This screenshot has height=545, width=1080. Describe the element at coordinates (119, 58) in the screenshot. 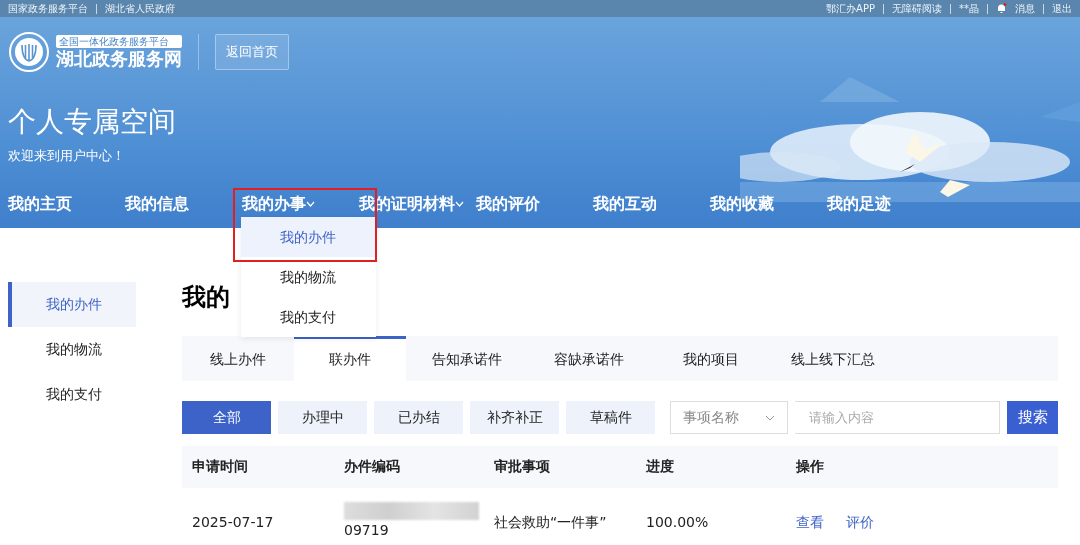

I see `logo-name: 湖北政务服务网` at that location.